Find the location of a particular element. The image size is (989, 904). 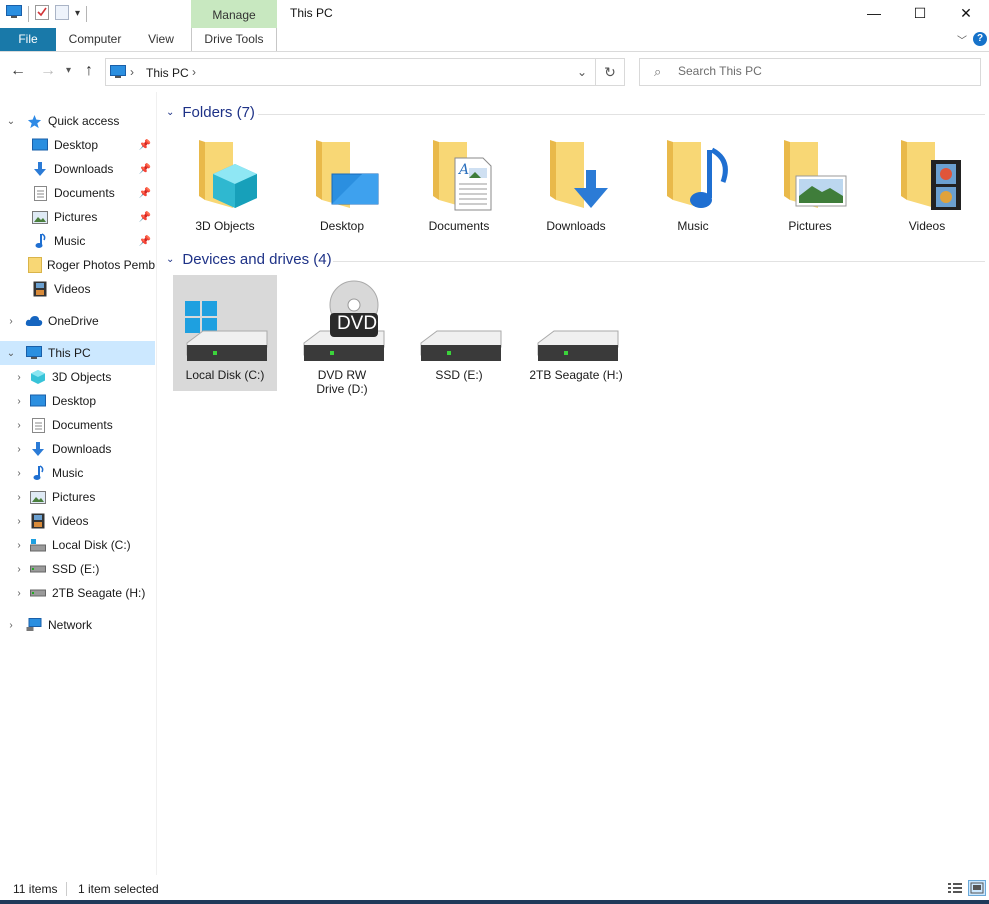

nav-pc-downloads: › Downloads is located at coordinates (77, 449).